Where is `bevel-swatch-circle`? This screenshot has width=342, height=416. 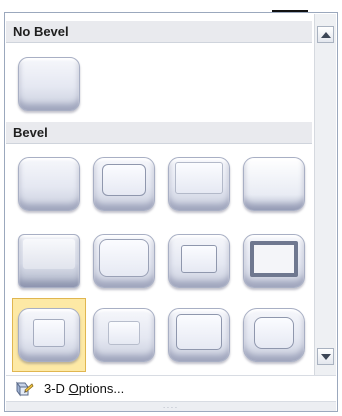
bevel-swatch-circle is located at coordinates (49, 184).